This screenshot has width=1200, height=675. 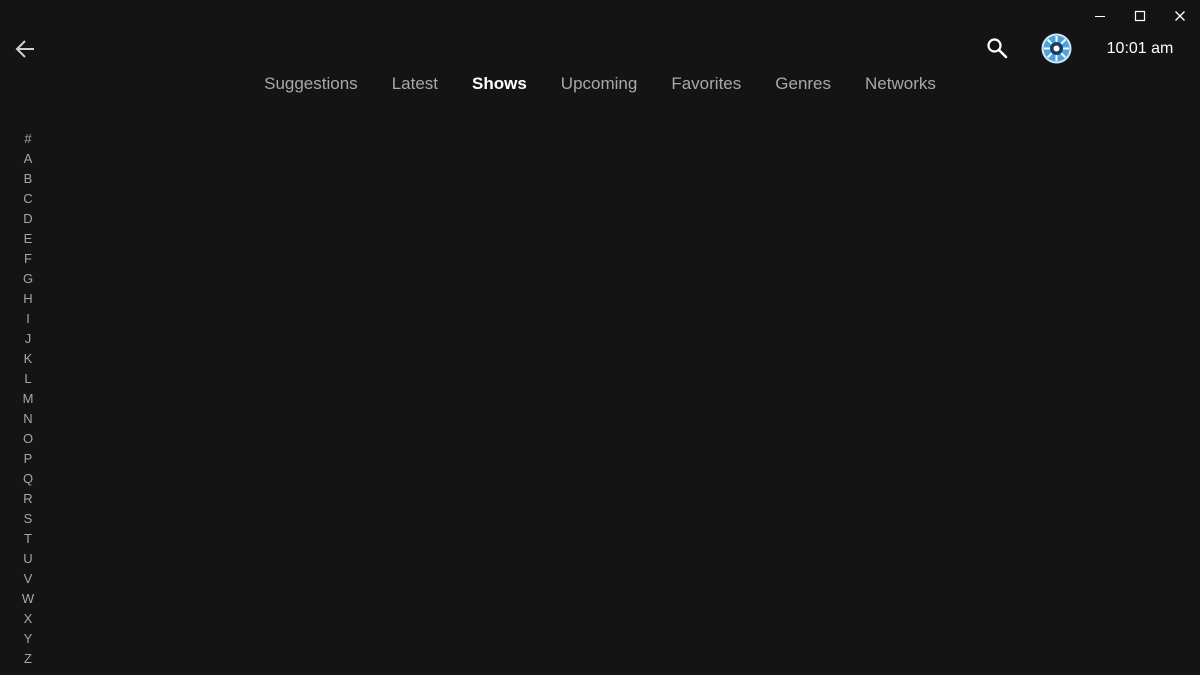 What do you see at coordinates (415, 84) in the screenshot?
I see `tab-latest: Latest` at bounding box center [415, 84].